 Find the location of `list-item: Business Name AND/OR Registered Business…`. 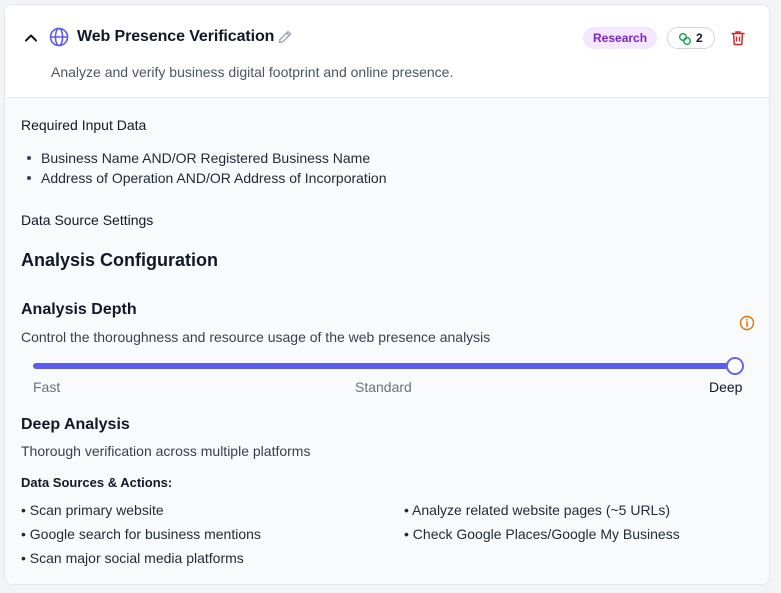

list-item: Business Name AND/OR Registered Business… is located at coordinates (204, 158).